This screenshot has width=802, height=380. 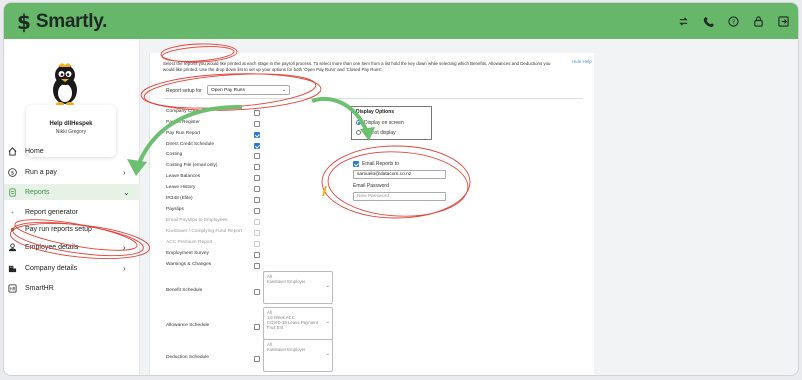 I want to click on schedule-label: Benefit Schedule, so click(x=184, y=290).